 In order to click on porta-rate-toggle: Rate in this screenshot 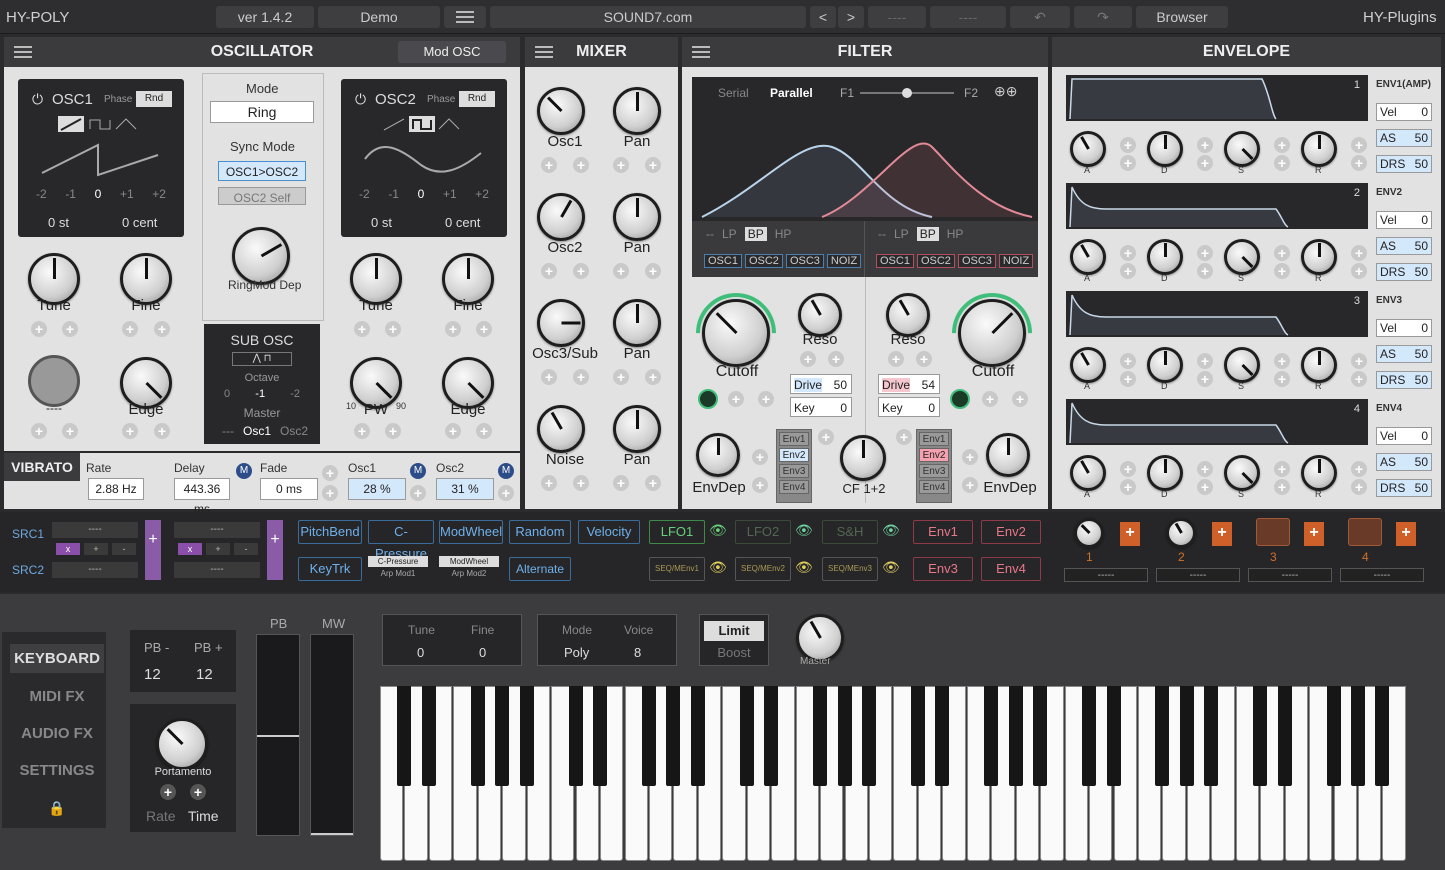, I will do `click(161, 816)`.